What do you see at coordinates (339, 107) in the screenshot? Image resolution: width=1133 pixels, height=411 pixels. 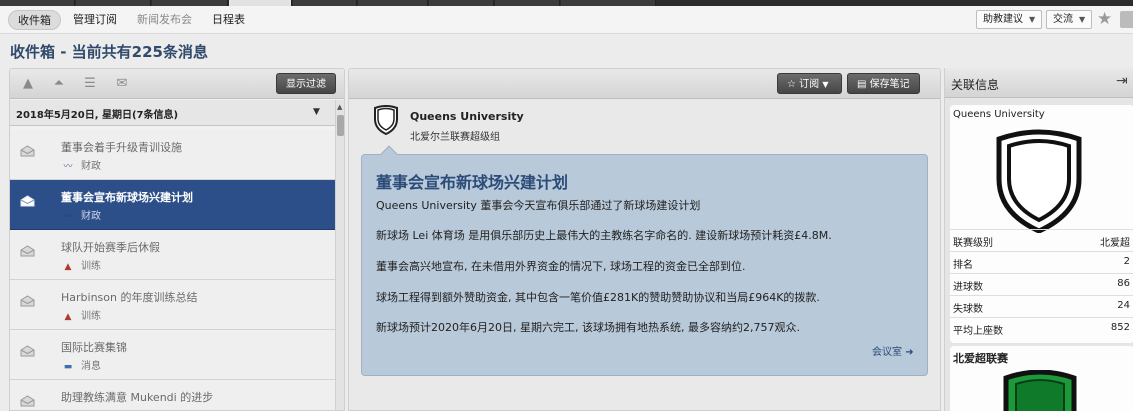 I see `scroll-up-icon: ▲` at bounding box center [339, 107].